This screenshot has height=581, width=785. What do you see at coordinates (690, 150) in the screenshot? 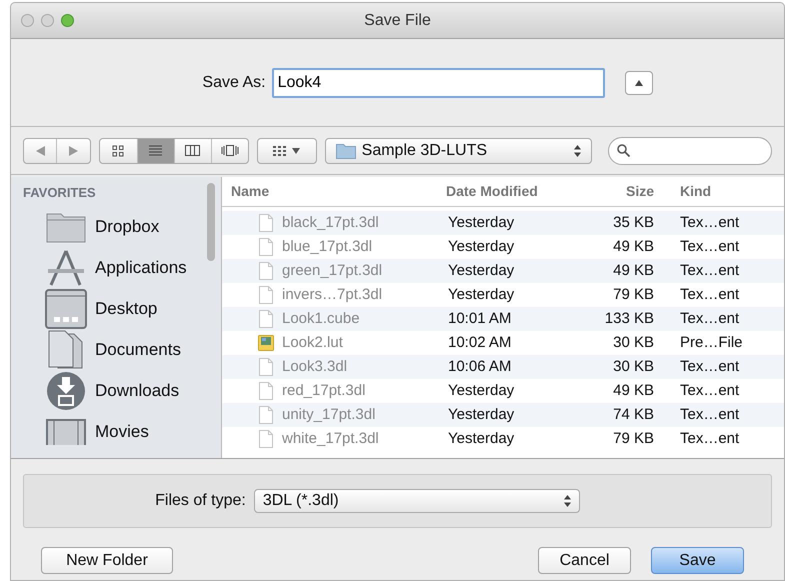
I see `search-field` at bounding box center [690, 150].